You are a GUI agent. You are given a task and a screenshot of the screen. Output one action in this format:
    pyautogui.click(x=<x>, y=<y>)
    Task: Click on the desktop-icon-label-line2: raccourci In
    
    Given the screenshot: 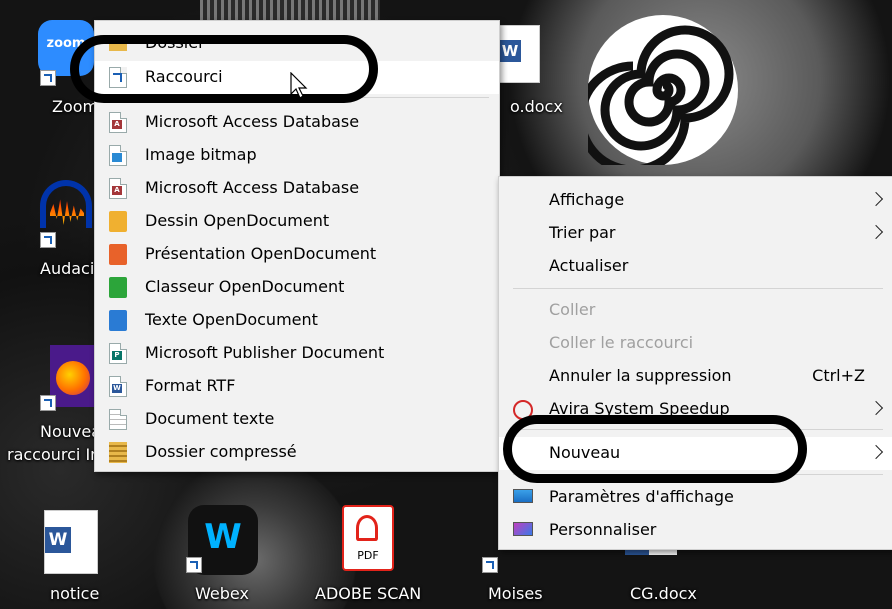 What is the action you would take?
    pyautogui.click(x=54, y=454)
    